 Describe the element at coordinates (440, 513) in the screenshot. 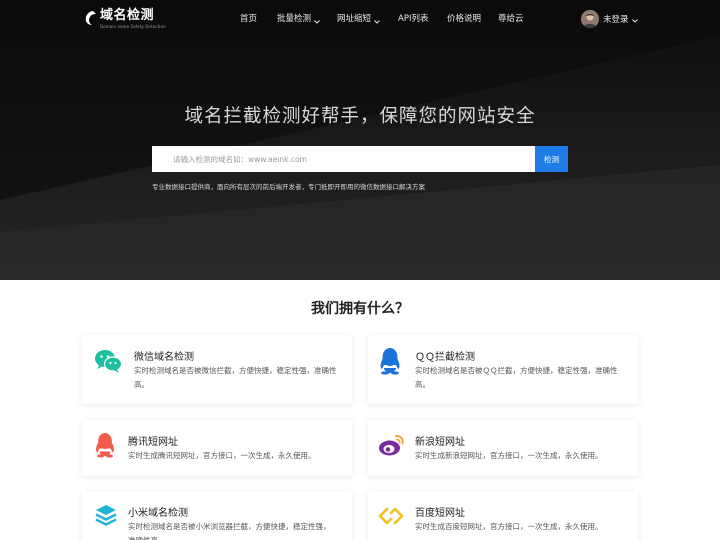

I see `card-title: 百度短网址` at that location.